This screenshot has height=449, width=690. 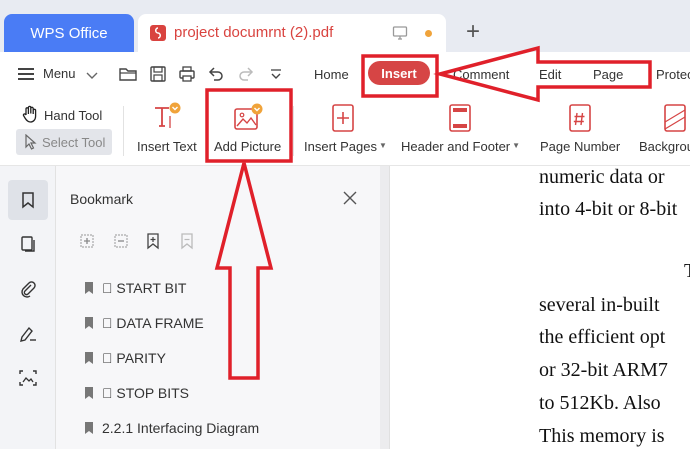 What do you see at coordinates (345, 146) in the screenshot?
I see `insert-pages-label: Insert Pages ▼` at bounding box center [345, 146].